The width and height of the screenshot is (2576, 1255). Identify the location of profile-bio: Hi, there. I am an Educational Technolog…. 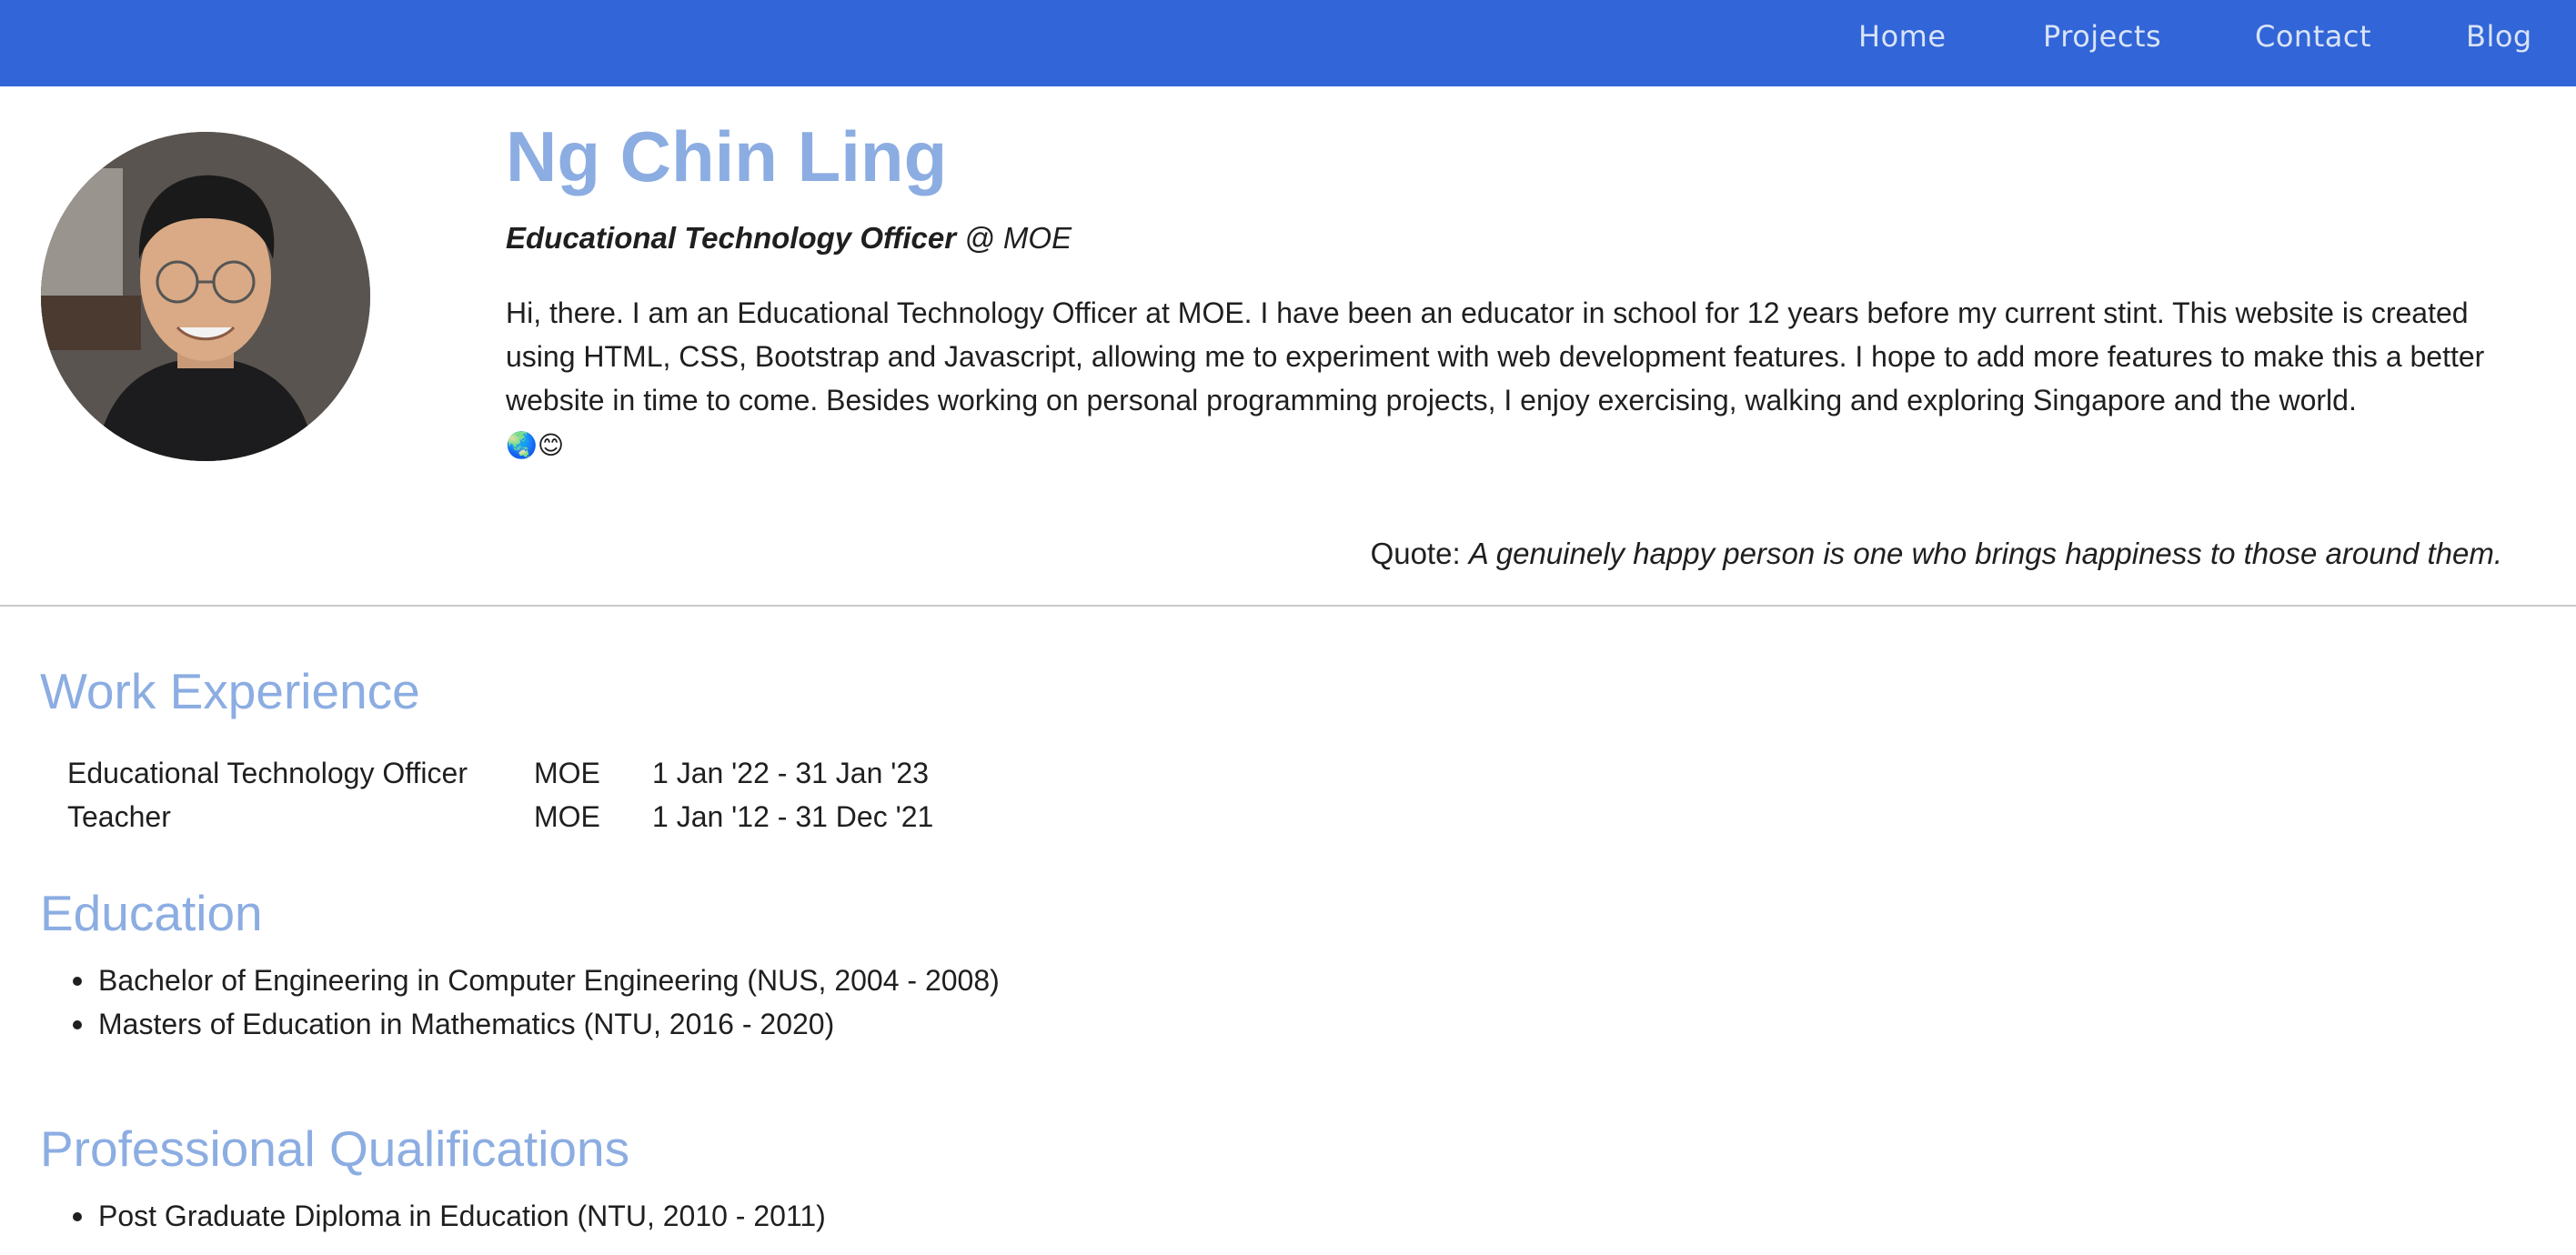
(1506, 379).